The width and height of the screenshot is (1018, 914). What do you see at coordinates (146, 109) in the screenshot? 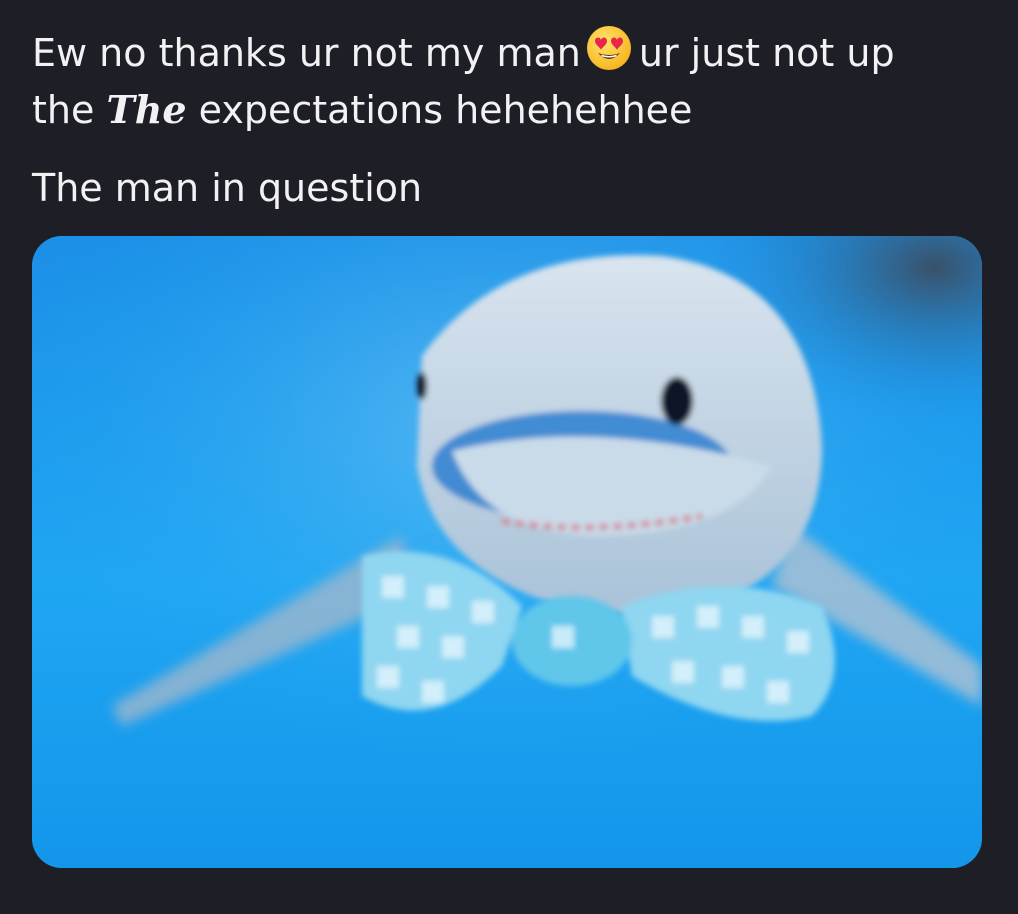
I see `post-text-styled-the: The` at bounding box center [146, 109].